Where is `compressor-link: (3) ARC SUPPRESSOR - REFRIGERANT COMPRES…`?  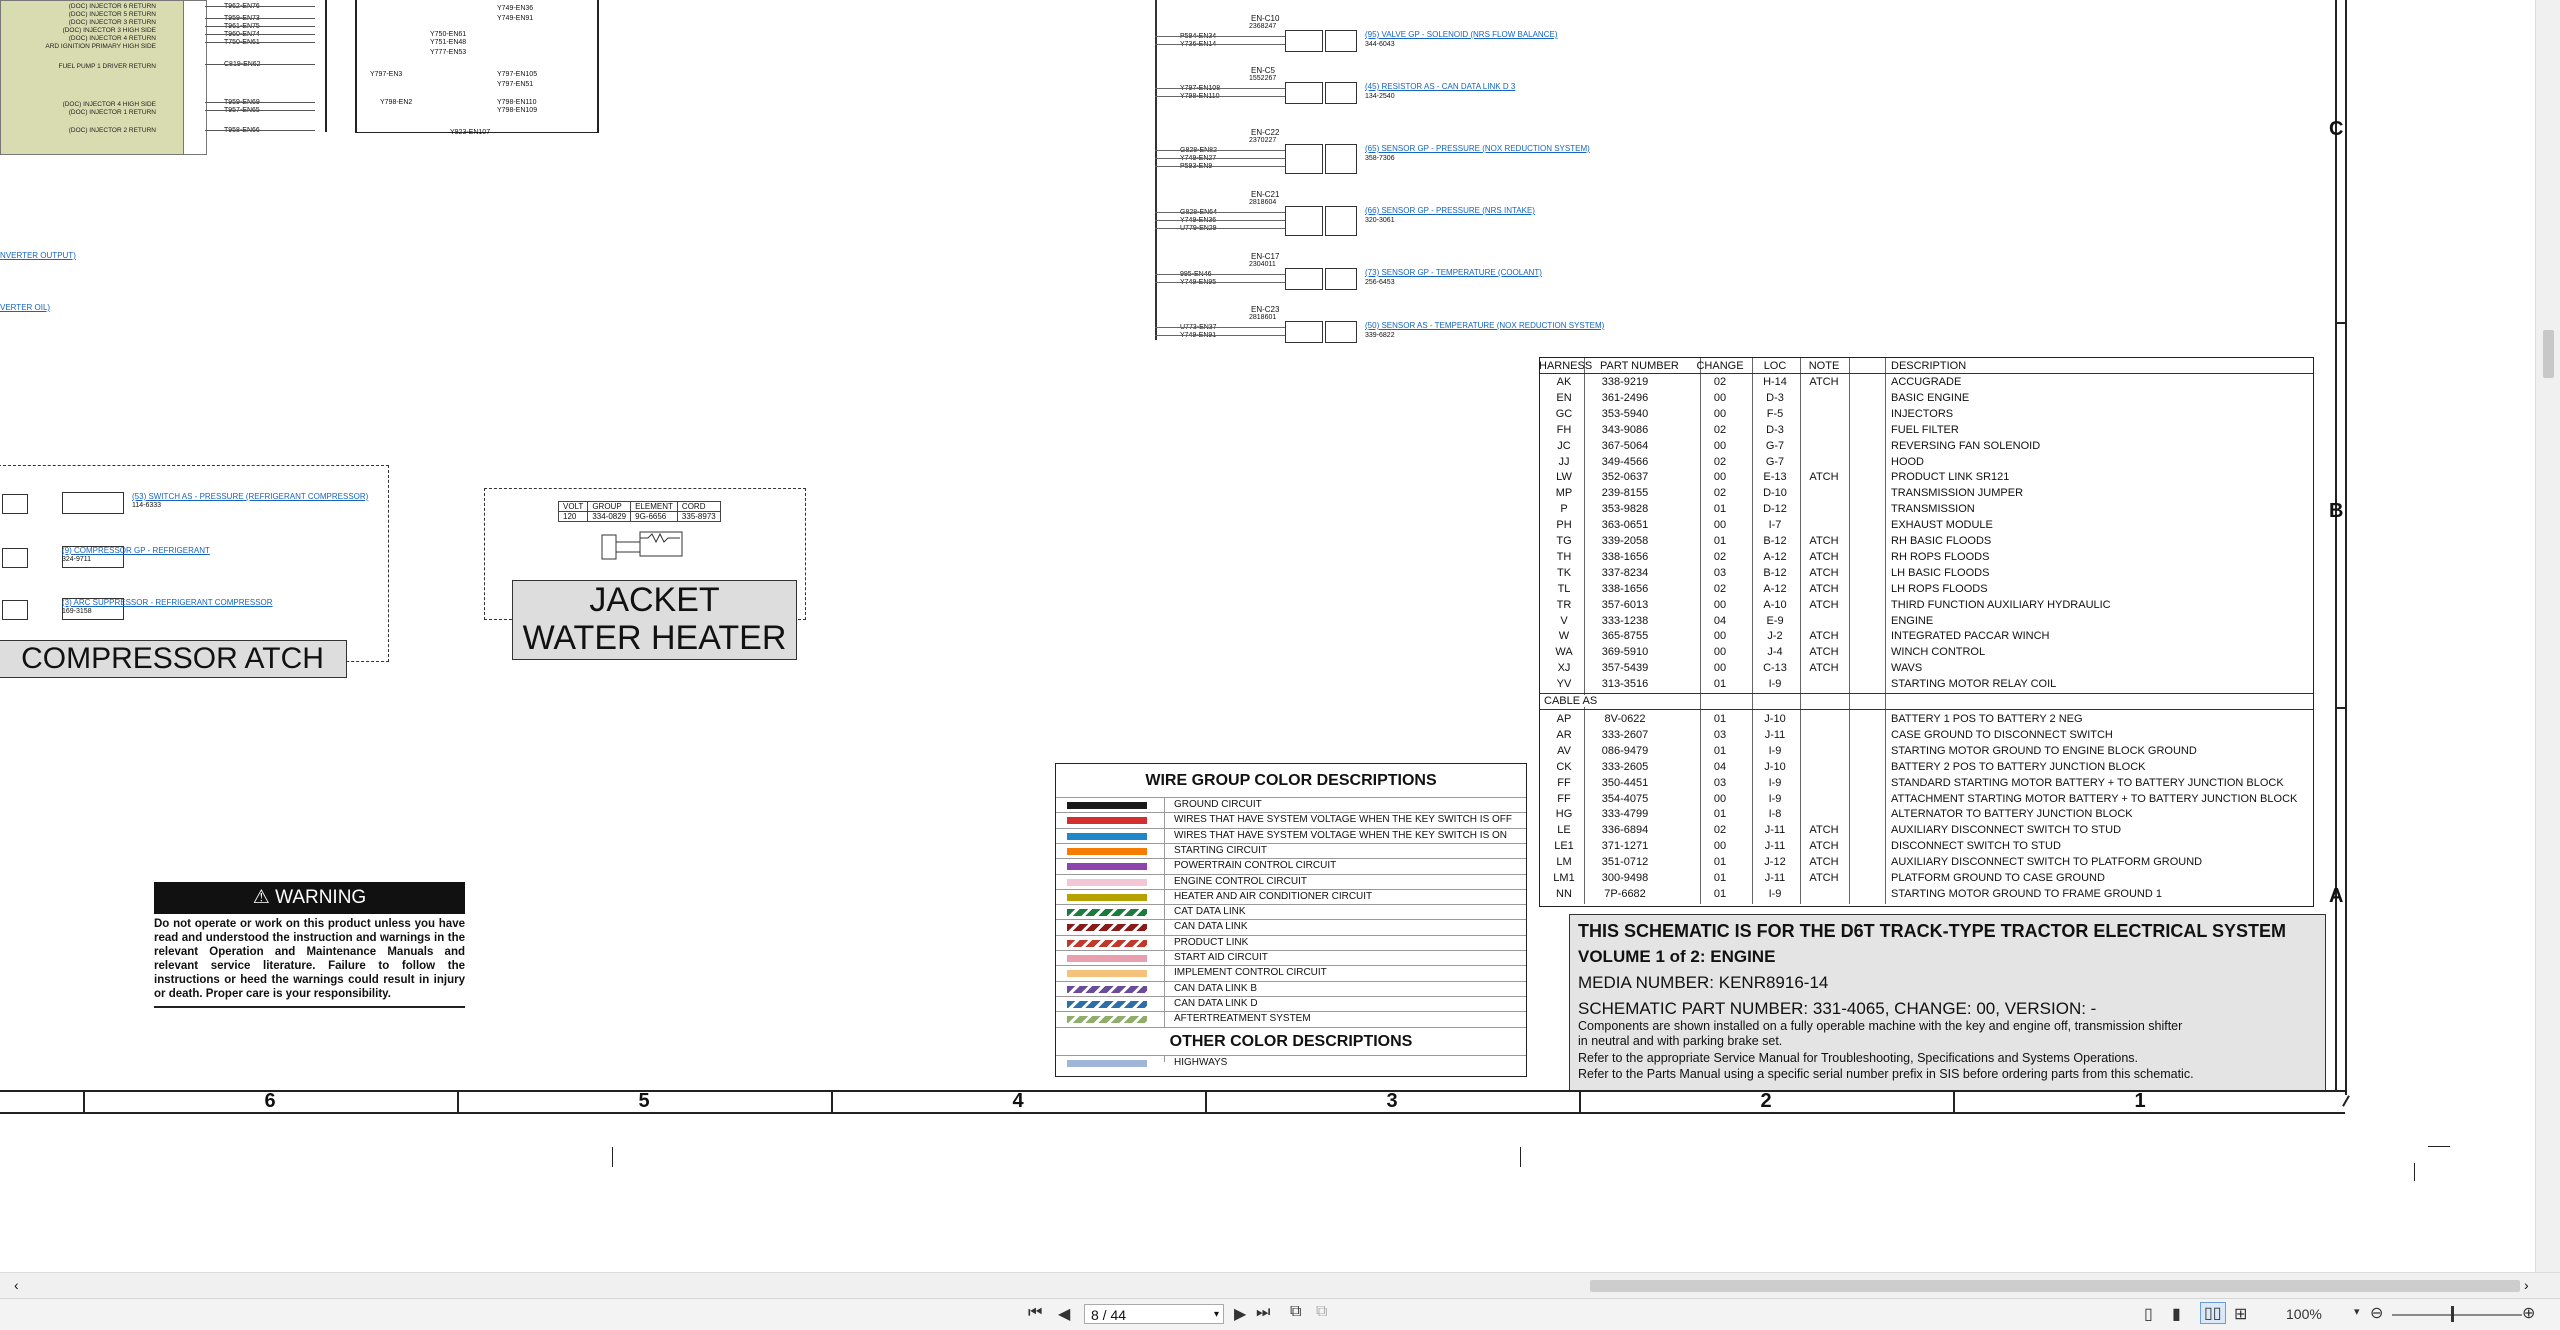
compressor-link: (3) ARC SUPPRESSOR - REFRIGERANT COMPRES… is located at coordinates (167, 602).